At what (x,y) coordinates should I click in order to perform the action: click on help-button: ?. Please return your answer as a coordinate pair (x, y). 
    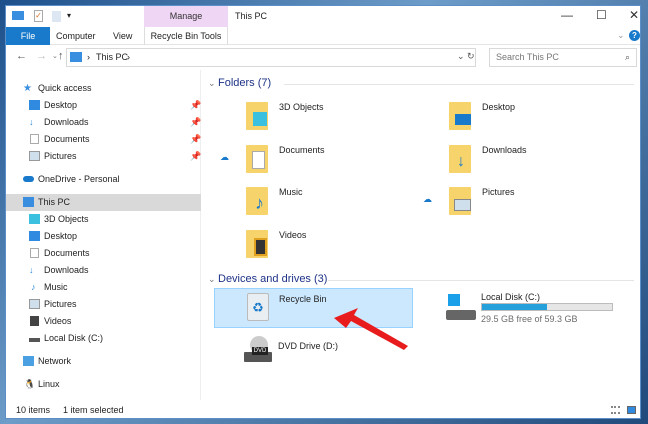
    Looking at the image, I should click on (634, 35).